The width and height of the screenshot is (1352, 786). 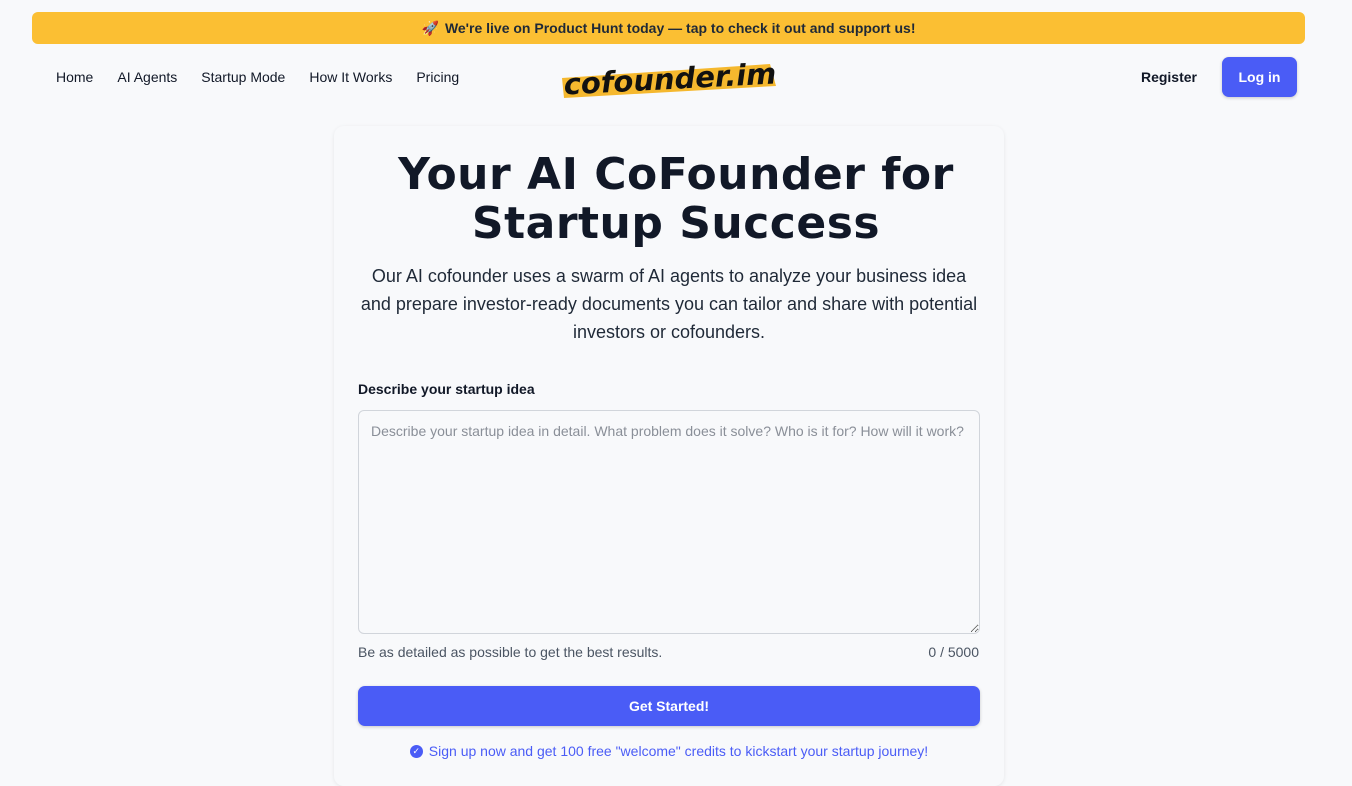 I want to click on startup-idea-input, so click(x=669, y=522).